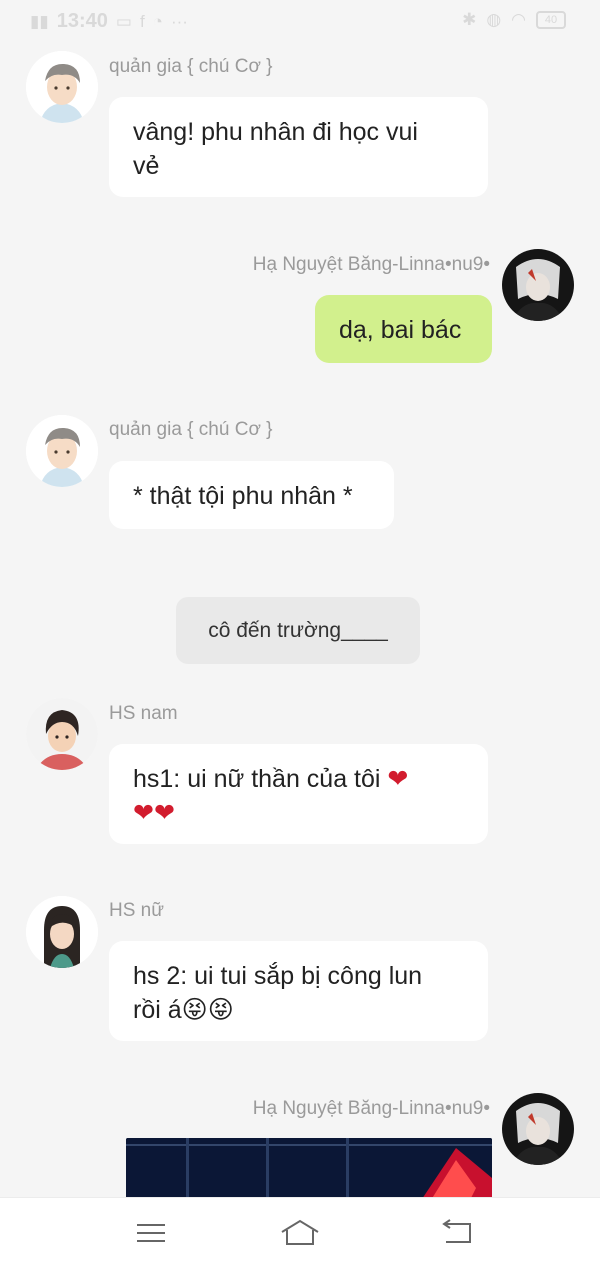  I want to click on message-text-line: hs1: ui nữ thần của tôi ❤, so click(298, 779).